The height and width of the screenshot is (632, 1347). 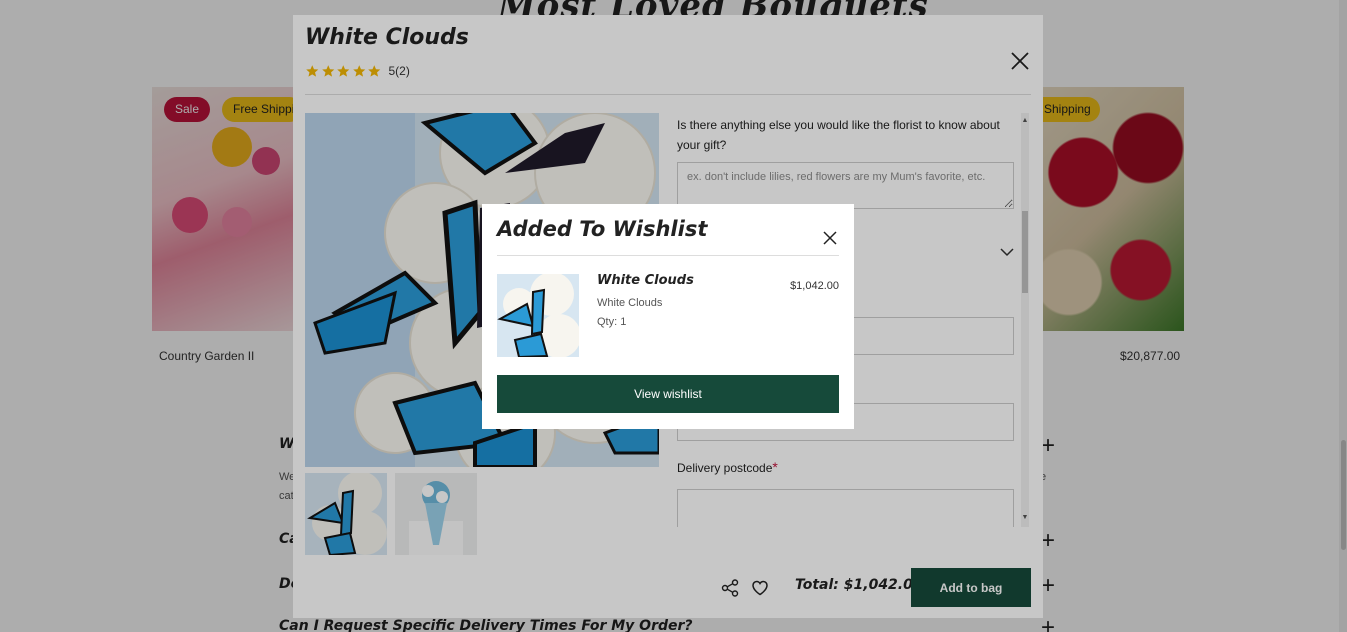 I want to click on wishlist-item-price: $1,042.00, so click(x=814, y=286).